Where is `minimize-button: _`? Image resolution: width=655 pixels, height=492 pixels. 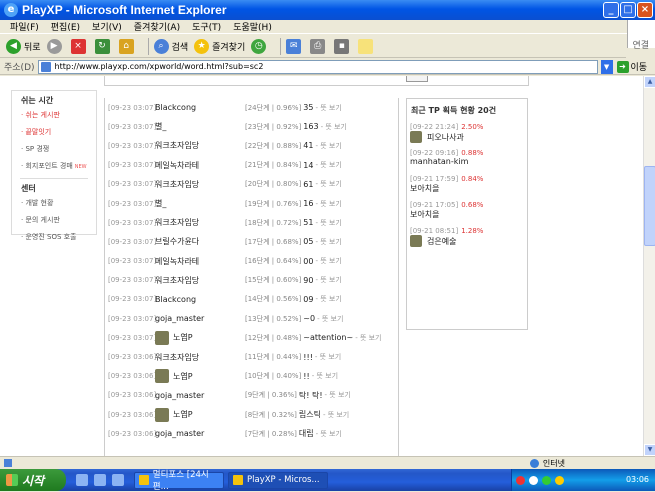
minimize-button: _ is located at coordinates (611, 10).